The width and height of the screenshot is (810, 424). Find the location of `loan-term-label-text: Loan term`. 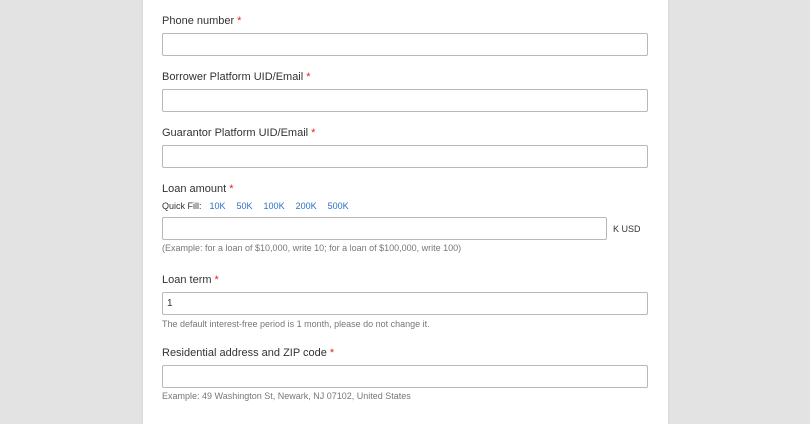

loan-term-label-text: Loan term is located at coordinates (187, 280).